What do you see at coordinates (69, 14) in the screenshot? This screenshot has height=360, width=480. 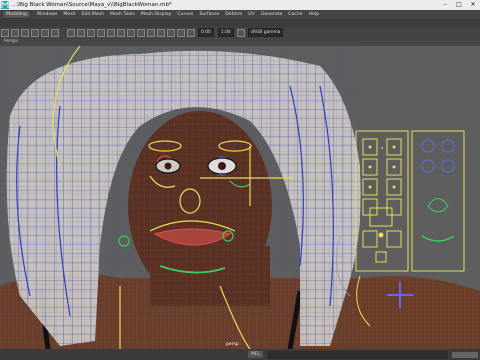 I see `menu-mesh: Mesh` at bounding box center [69, 14].